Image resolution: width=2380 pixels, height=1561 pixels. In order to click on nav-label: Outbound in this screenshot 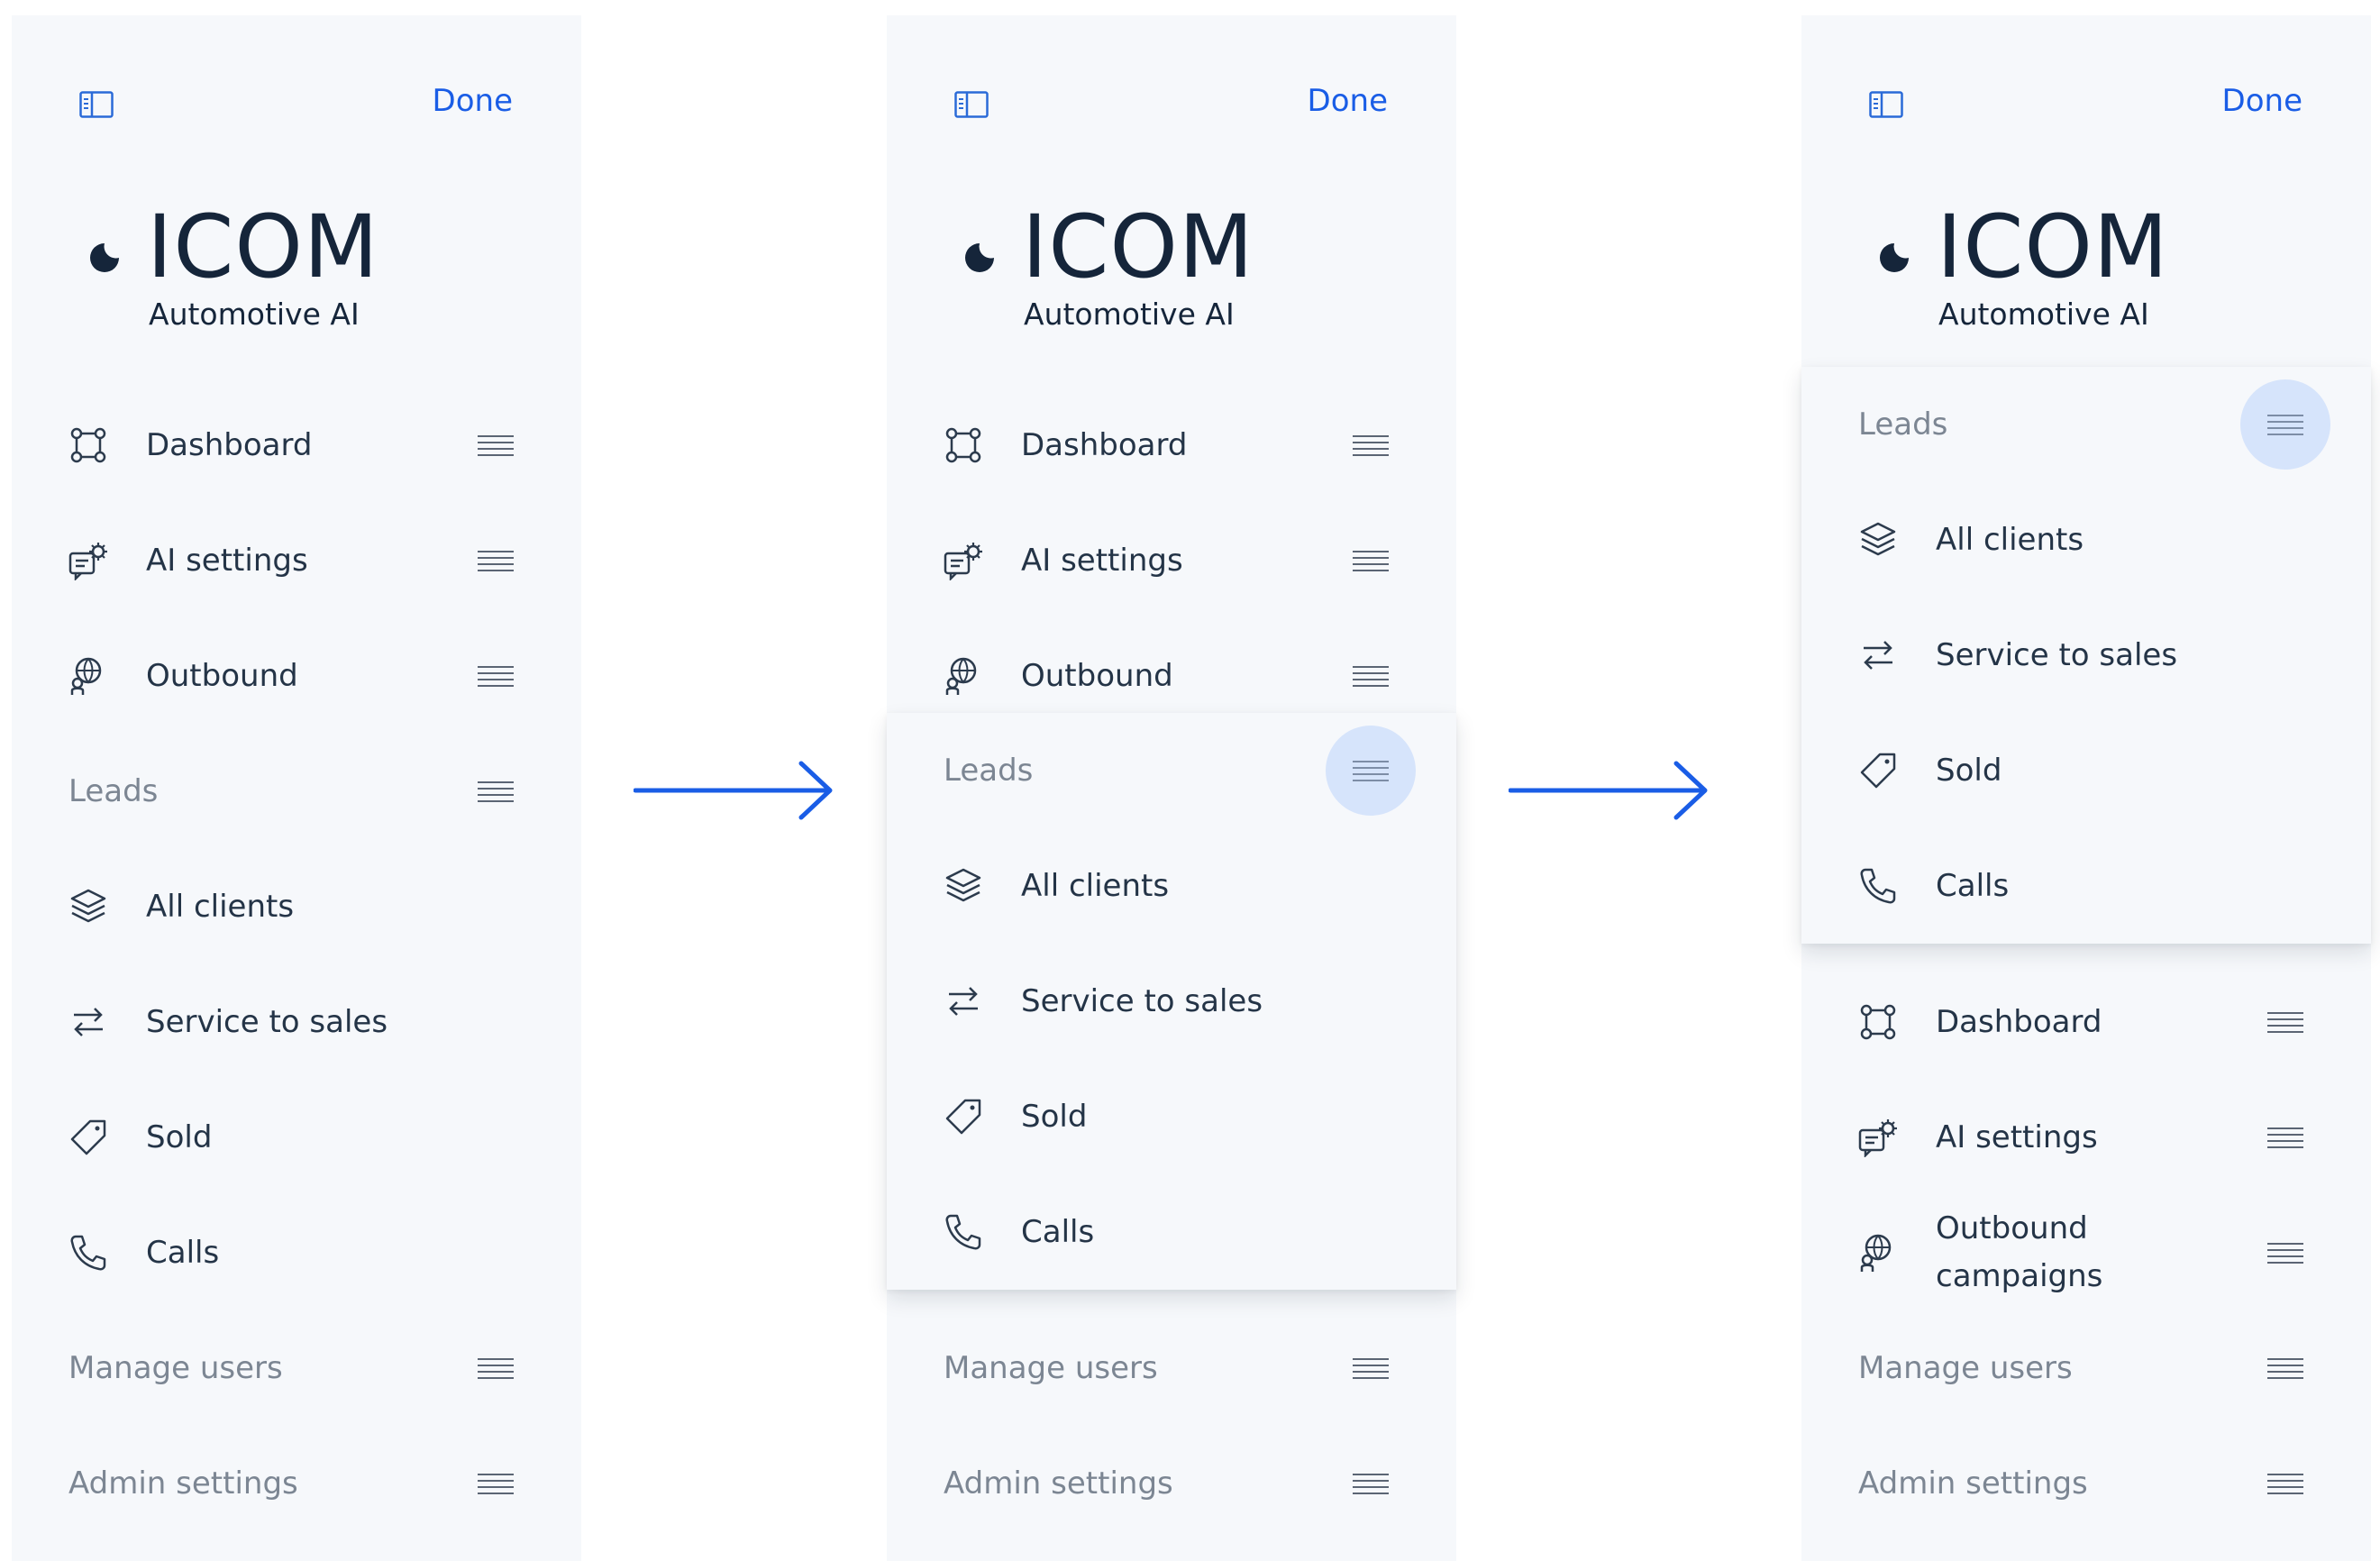, I will do `click(222, 676)`.